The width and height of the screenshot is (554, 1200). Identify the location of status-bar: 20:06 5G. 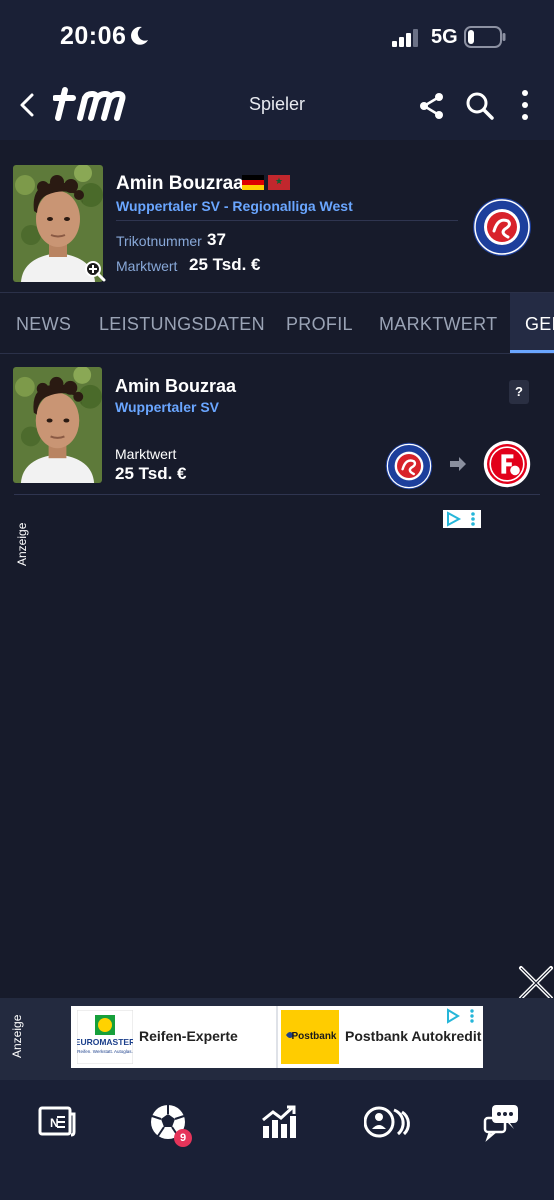
(277, 35).